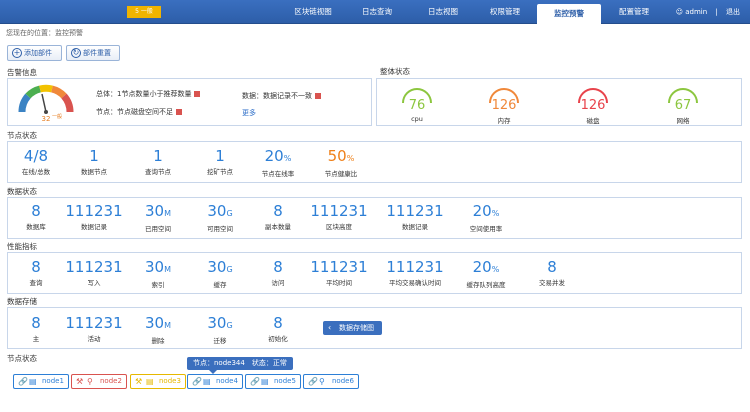  I want to click on stat-query-nodes: 1 查询节点, so click(158, 162).